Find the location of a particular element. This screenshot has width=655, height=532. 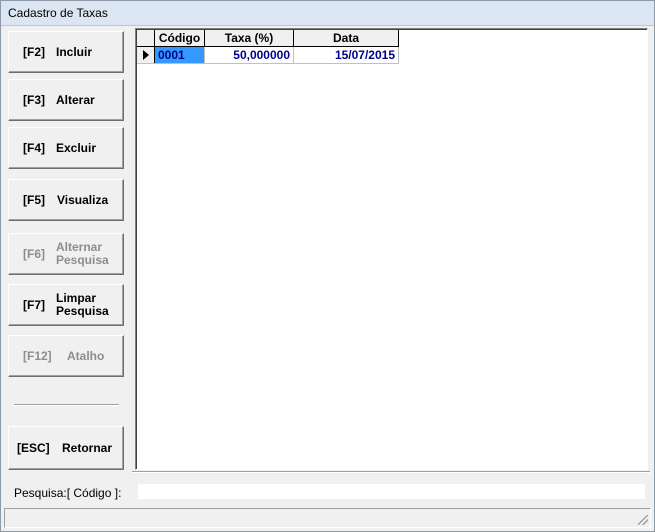

button-label: Retornar is located at coordinates (87, 448).